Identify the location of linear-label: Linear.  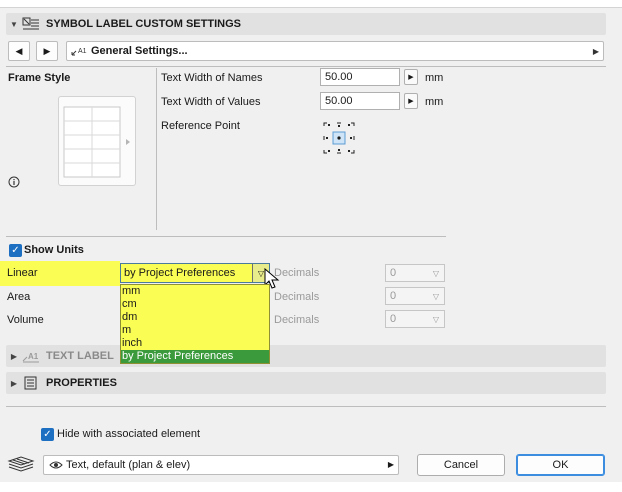
(22, 273).